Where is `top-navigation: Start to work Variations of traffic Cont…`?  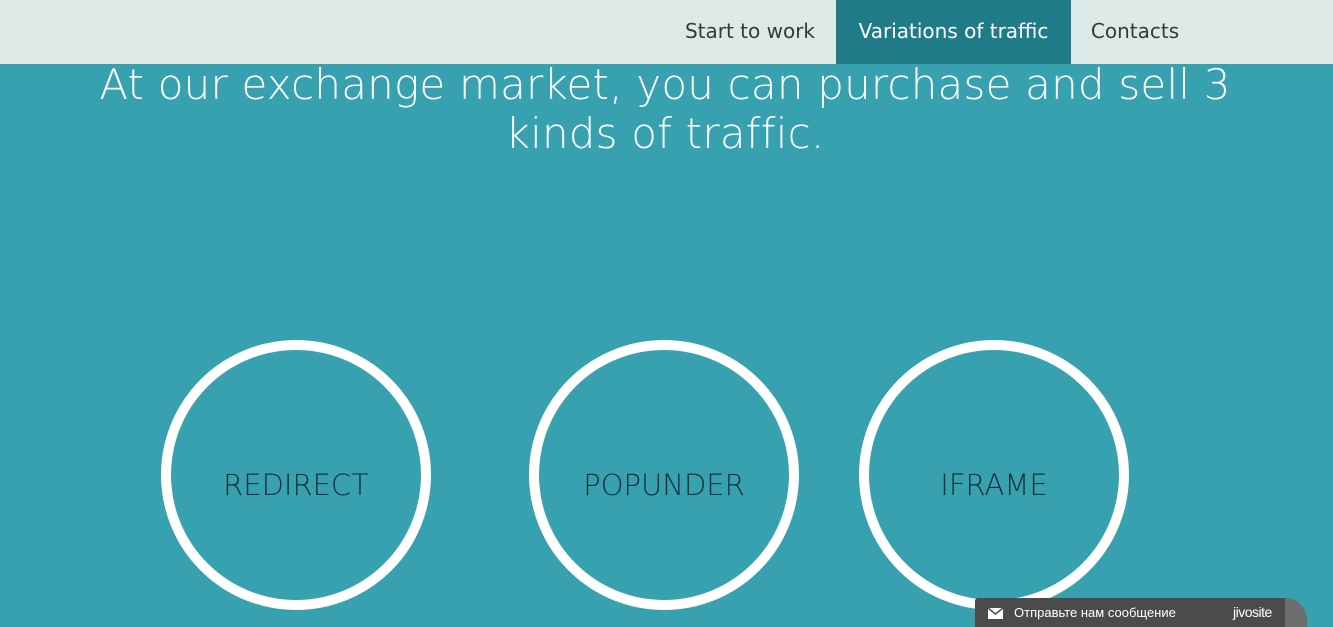
top-navigation: Start to work Variations of traffic Cont… is located at coordinates (666, 32).